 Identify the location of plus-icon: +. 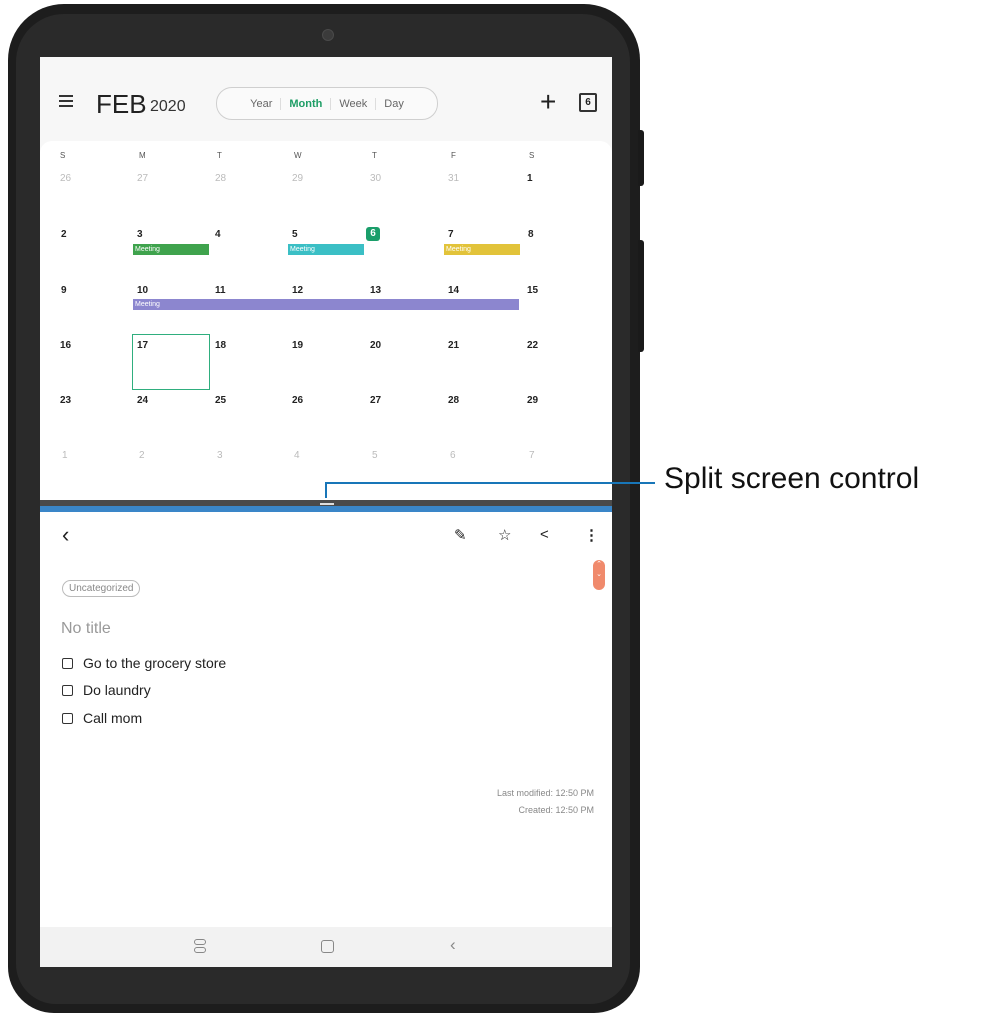
(548, 102).